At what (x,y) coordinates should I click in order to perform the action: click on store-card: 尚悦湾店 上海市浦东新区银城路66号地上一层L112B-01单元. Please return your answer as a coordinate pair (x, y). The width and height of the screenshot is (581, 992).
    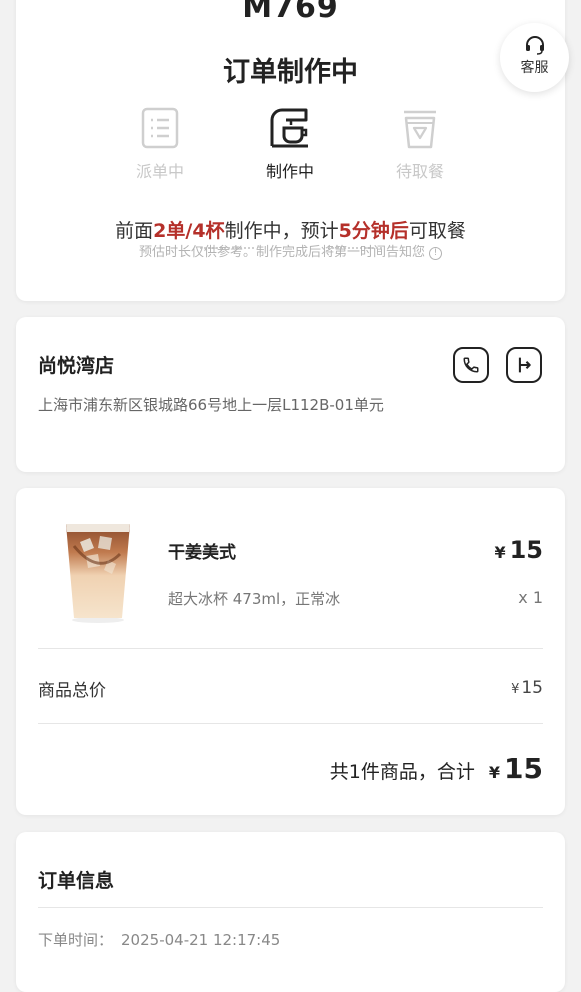
    Looking at the image, I should click on (290, 394).